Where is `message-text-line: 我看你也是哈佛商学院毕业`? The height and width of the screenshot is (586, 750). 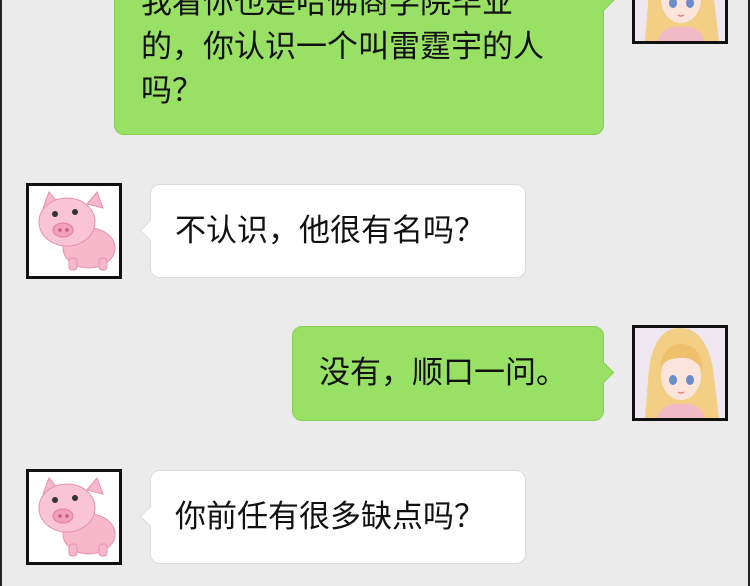 message-text-line: 我看你也是哈佛商学院毕业 is located at coordinates (327, 10).